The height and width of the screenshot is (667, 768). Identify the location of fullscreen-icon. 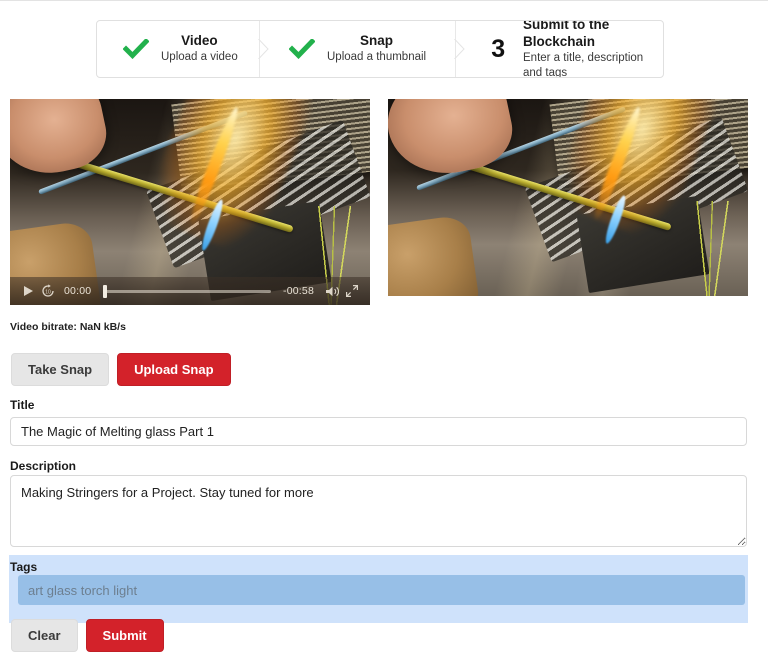
(352, 291).